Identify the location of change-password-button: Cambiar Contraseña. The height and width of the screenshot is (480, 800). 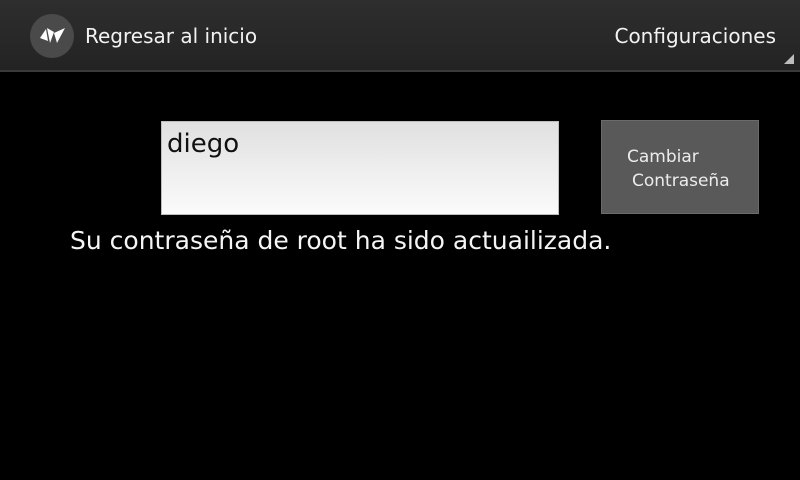
(680, 167).